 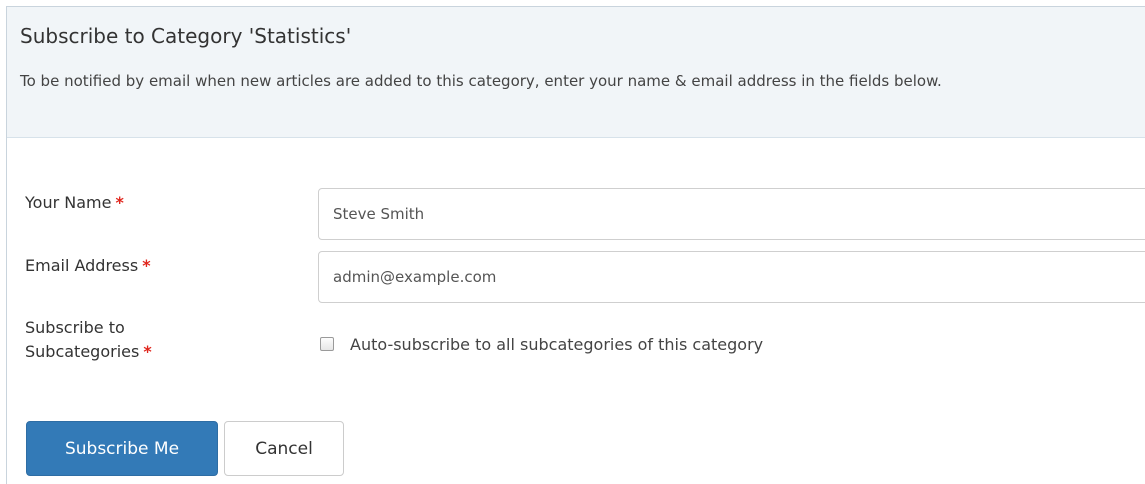 I want to click on subcategories-required-mark: *, so click(x=147, y=351).